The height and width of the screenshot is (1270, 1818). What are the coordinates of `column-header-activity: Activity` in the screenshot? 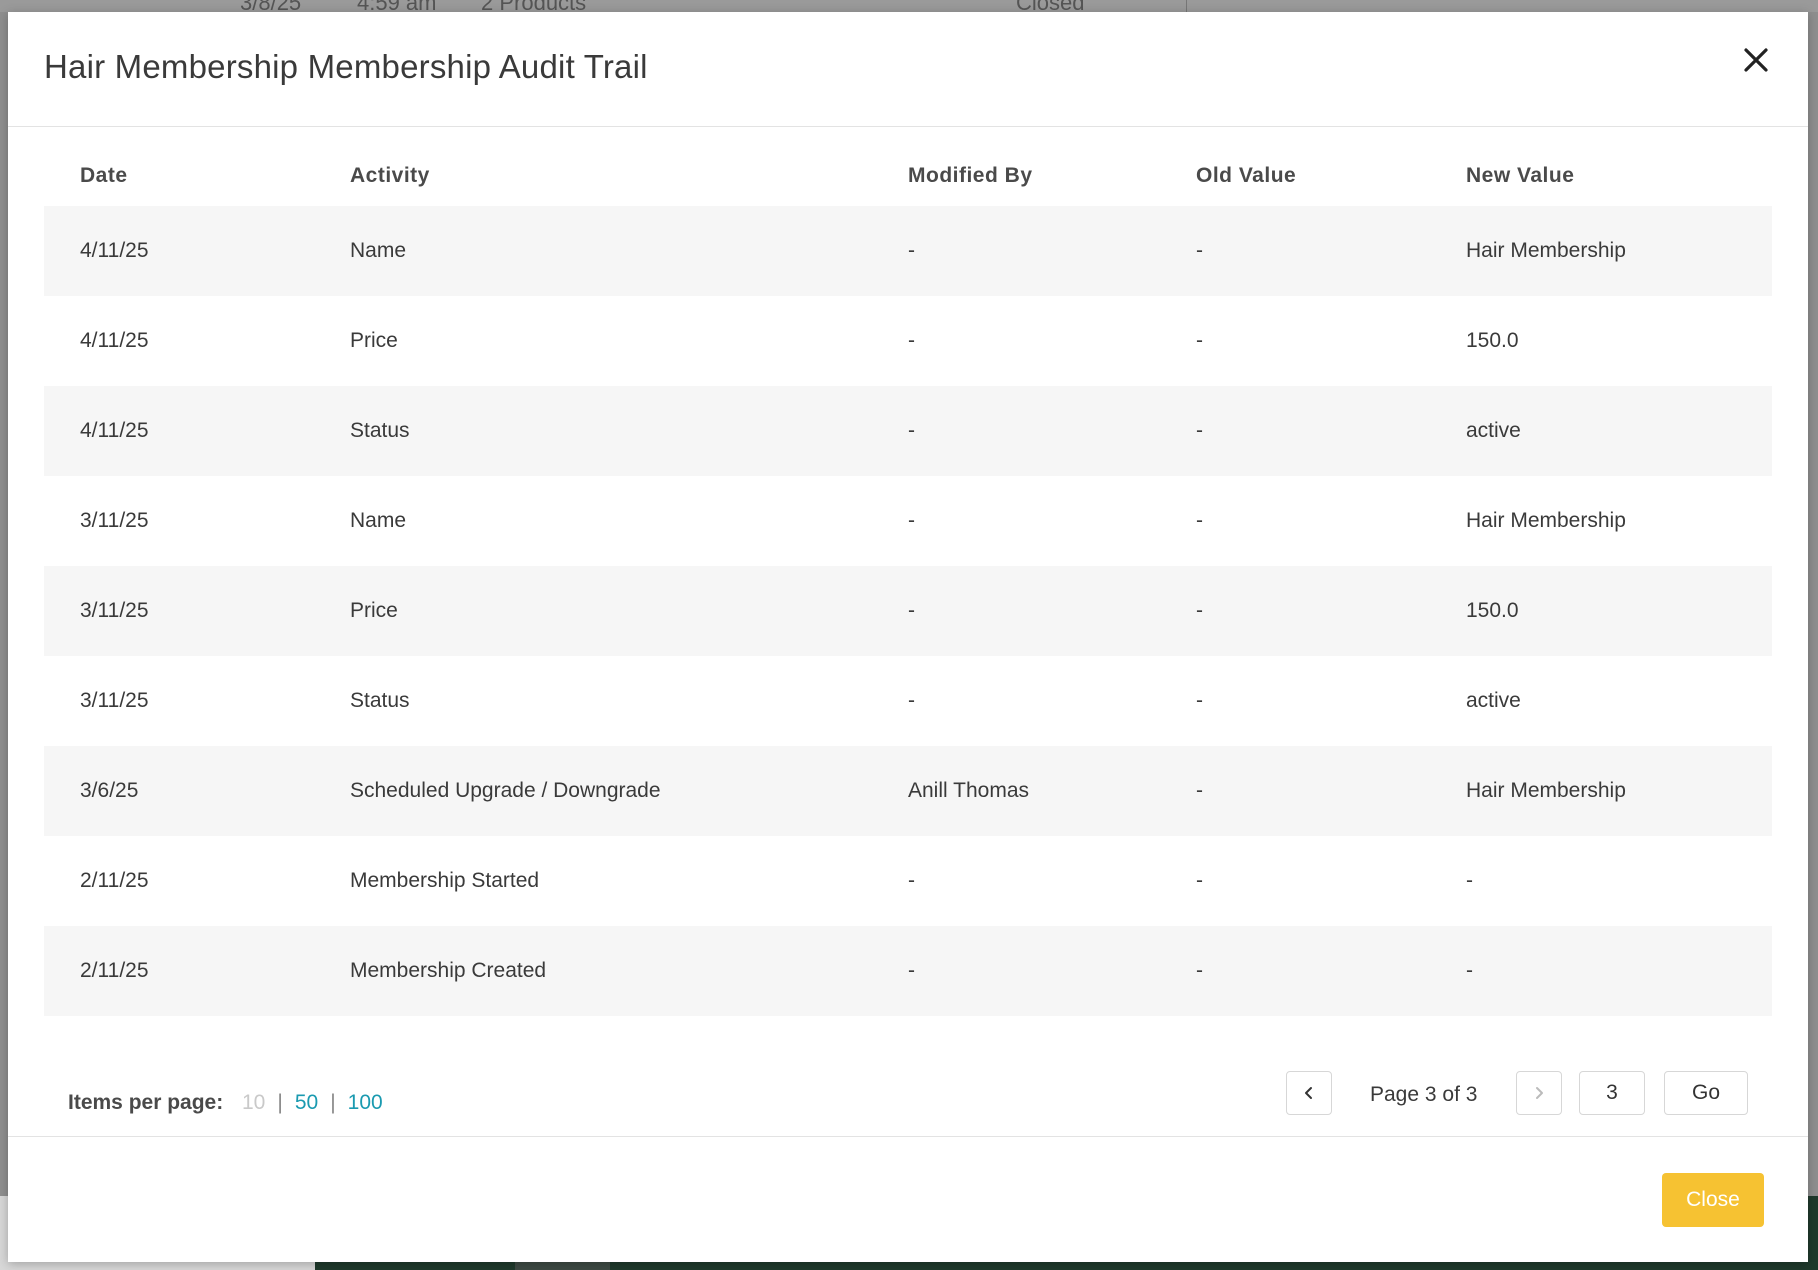 It's located at (390, 175).